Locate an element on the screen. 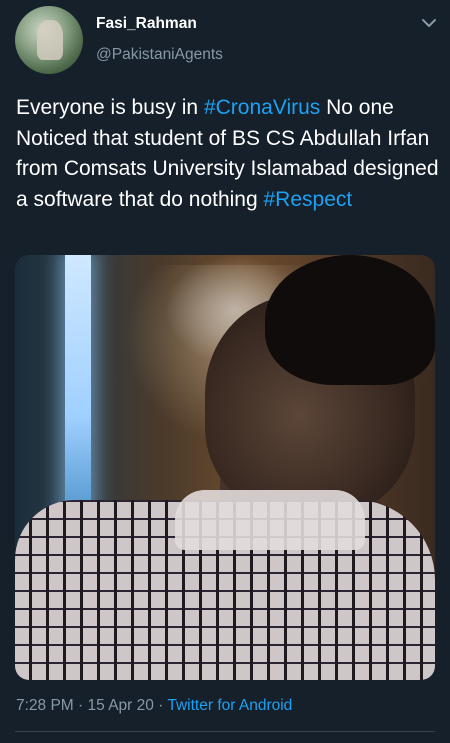  photo-light-tube is located at coordinates (78, 390).